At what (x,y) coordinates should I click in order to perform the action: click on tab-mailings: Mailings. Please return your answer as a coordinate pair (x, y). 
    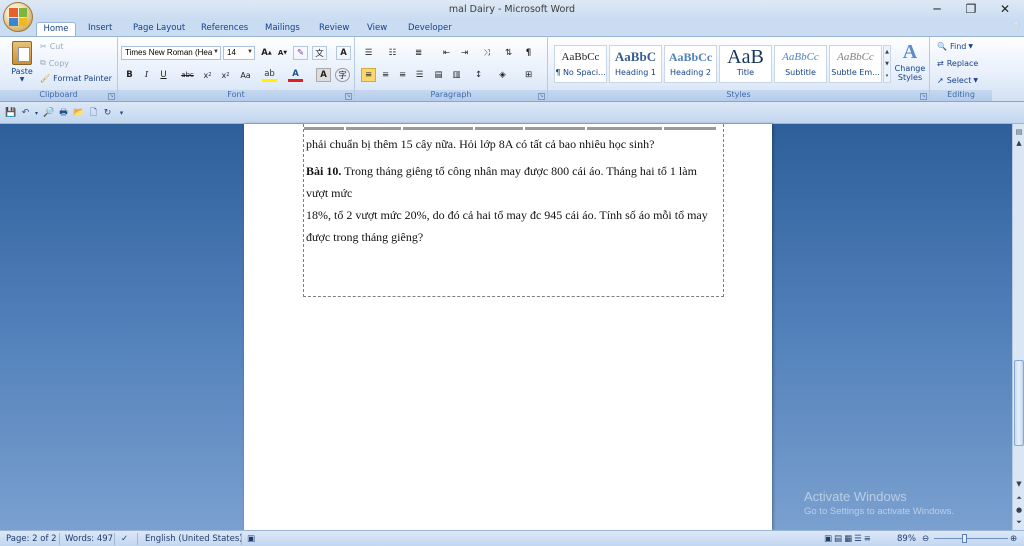
    Looking at the image, I should click on (282, 29).